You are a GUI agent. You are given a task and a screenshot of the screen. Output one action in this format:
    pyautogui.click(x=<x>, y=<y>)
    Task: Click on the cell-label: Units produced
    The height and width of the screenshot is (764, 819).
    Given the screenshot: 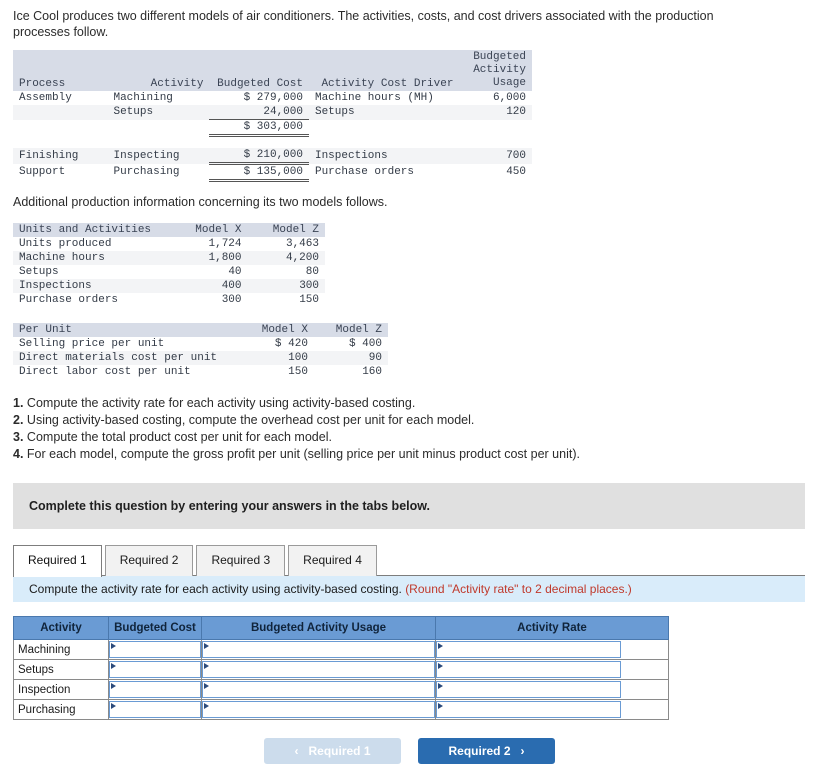 What is the action you would take?
    pyautogui.click(x=65, y=244)
    